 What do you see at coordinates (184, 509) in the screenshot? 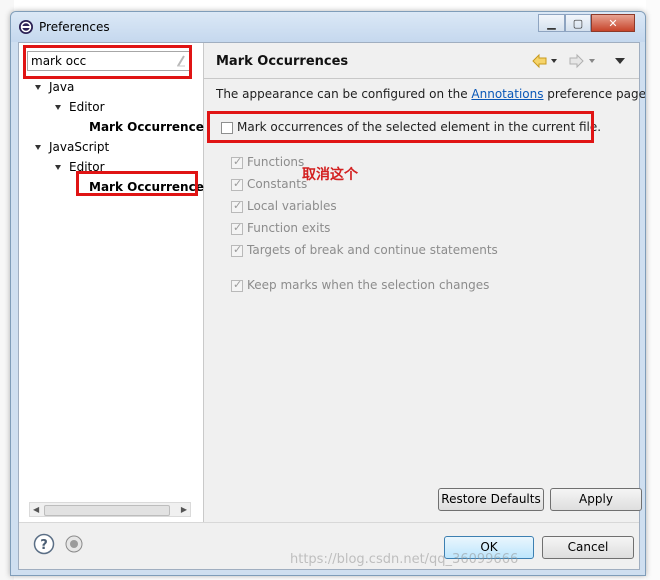
I see `scroll-right-icon: ▶` at bounding box center [184, 509].